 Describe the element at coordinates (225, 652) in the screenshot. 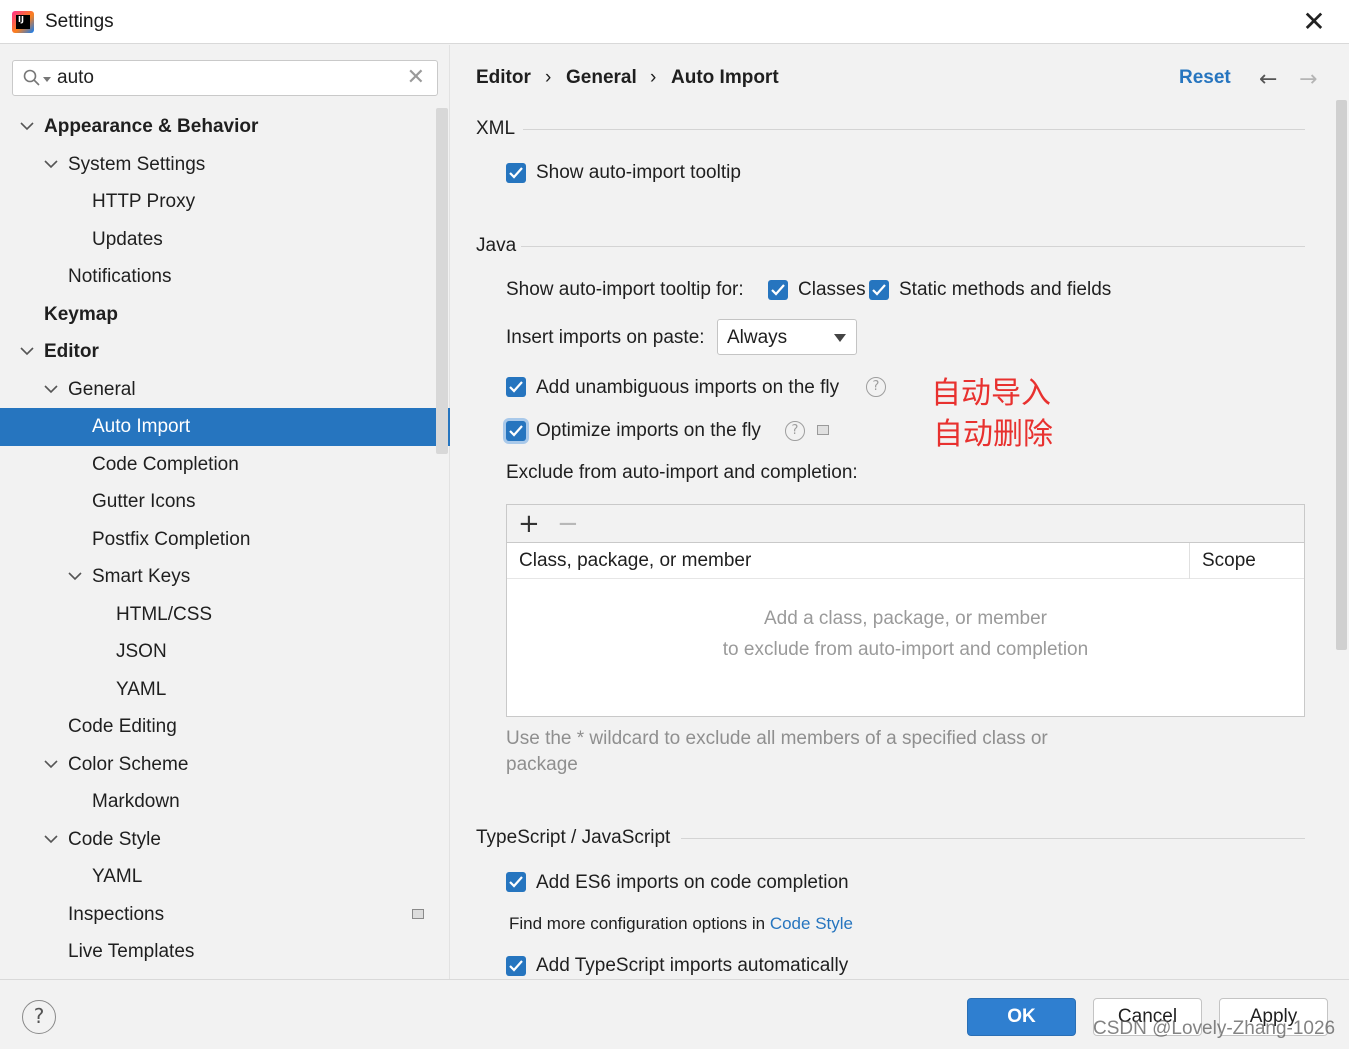

I see `tree-item: JSON` at that location.